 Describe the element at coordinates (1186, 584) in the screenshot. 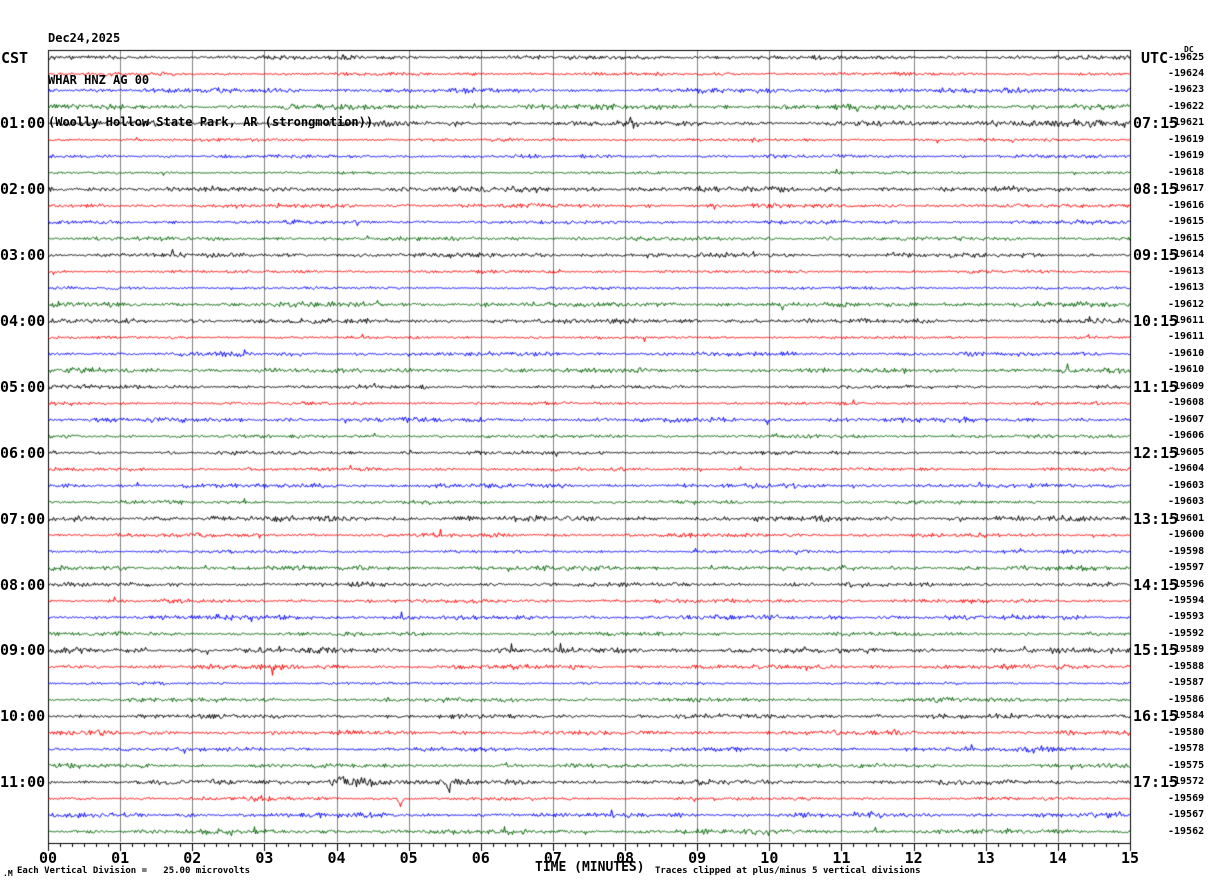

I see `dc-offset-value: -19596` at that location.